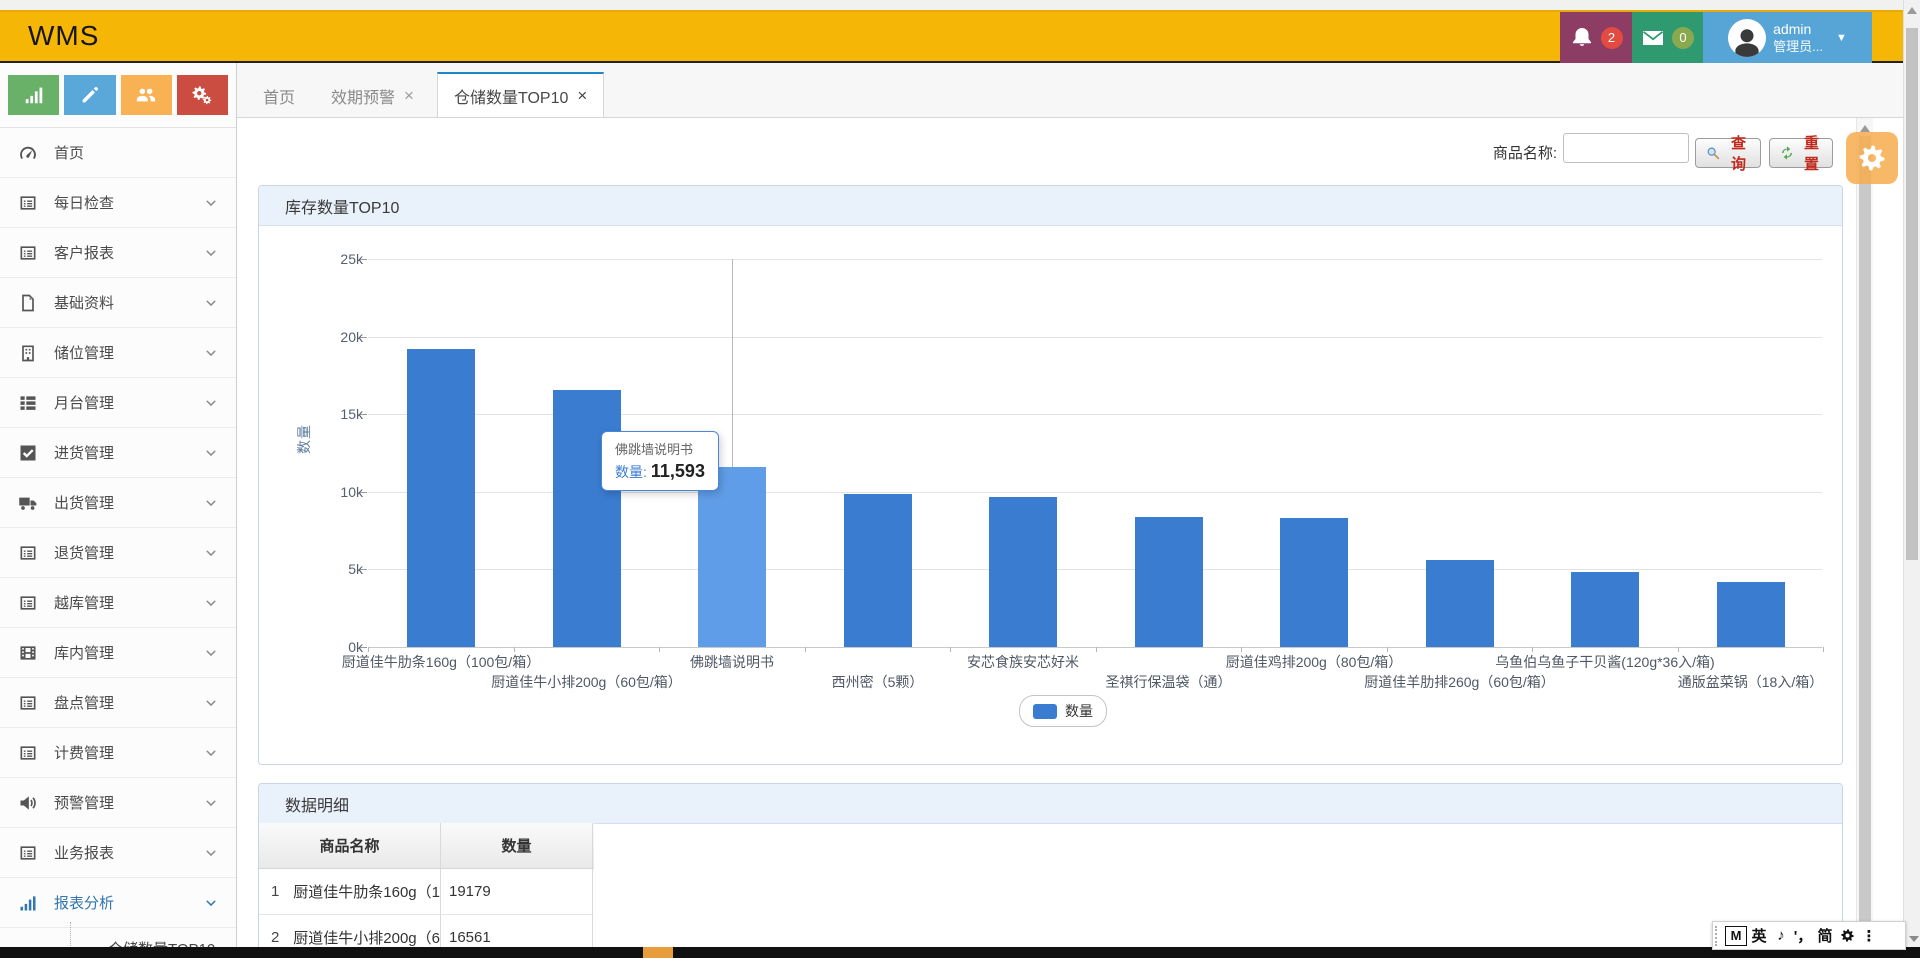 The height and width of the screenshot is (958, 1920). I want to click on ime-punctuation: '，, so click(1803, 936).